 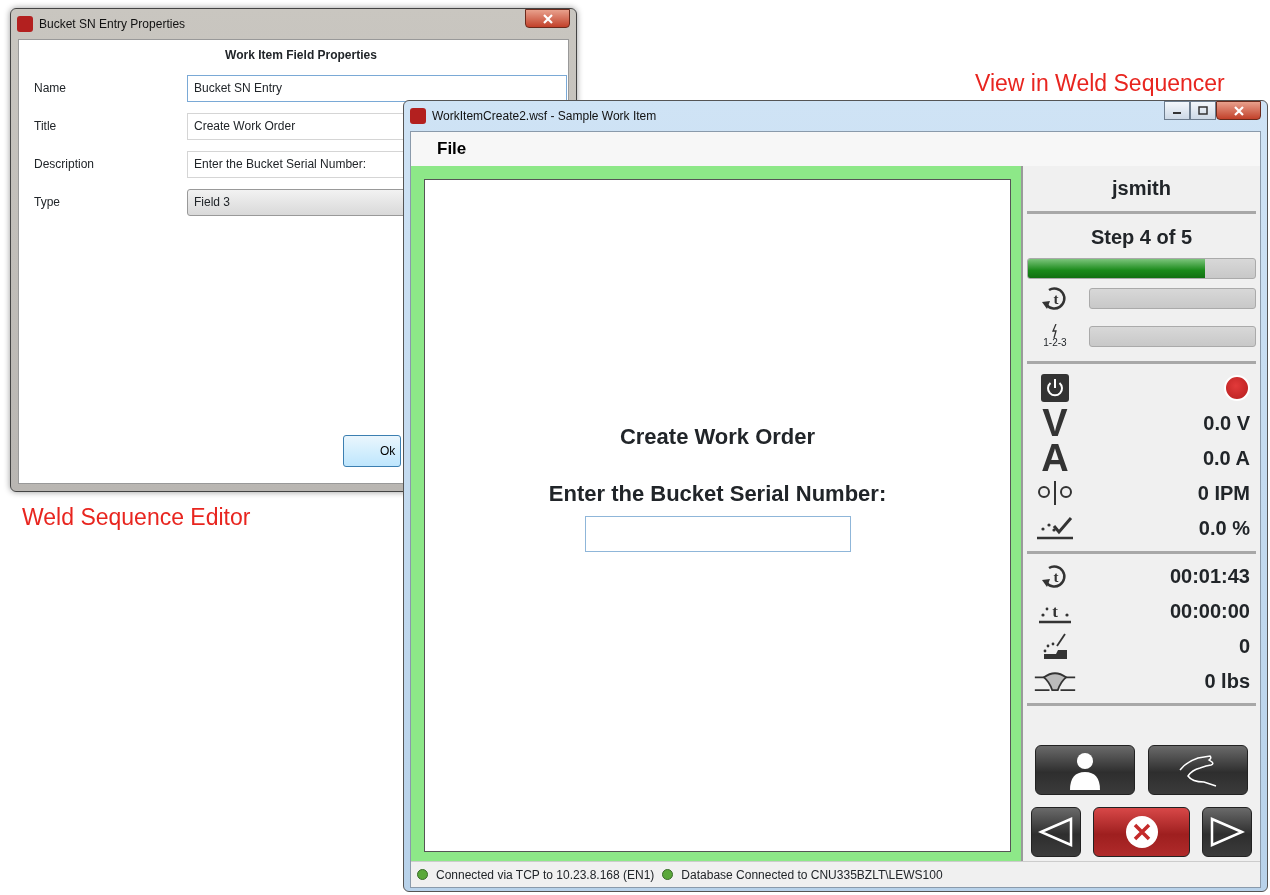 What do you see at coordinates (1141, 237) in the screenshot?
I see `step-counter: Step 4 of 5` at bounding box center [1141, 237].